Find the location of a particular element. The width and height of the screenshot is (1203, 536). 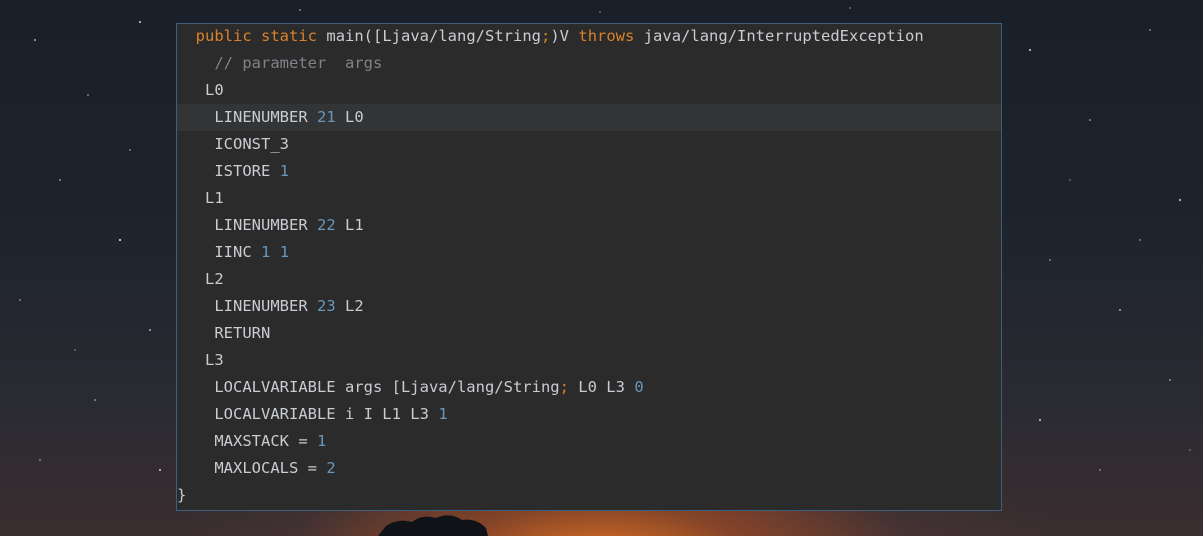

number: 21 is located at coordinates (326, 117).